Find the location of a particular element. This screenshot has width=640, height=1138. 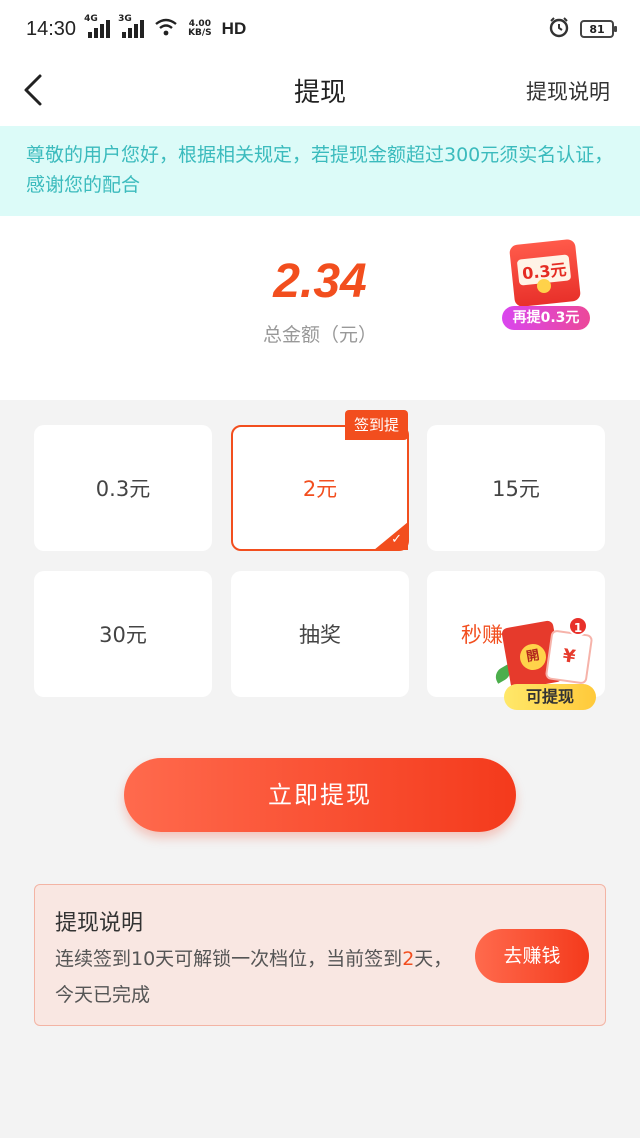

option-label: 15元 is located at coordinates (516, 489).